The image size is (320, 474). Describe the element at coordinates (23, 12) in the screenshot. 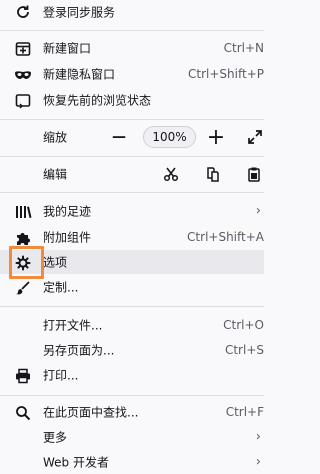

I see `sync-icon` at that location.